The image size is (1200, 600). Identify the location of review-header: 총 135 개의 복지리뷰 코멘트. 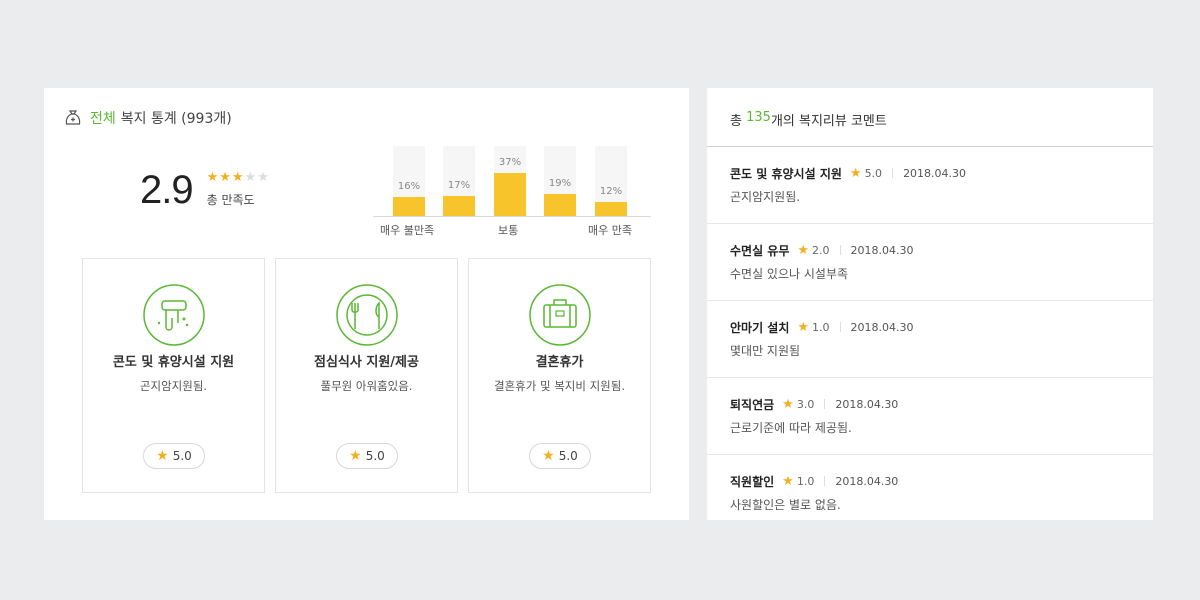
(930, 117).